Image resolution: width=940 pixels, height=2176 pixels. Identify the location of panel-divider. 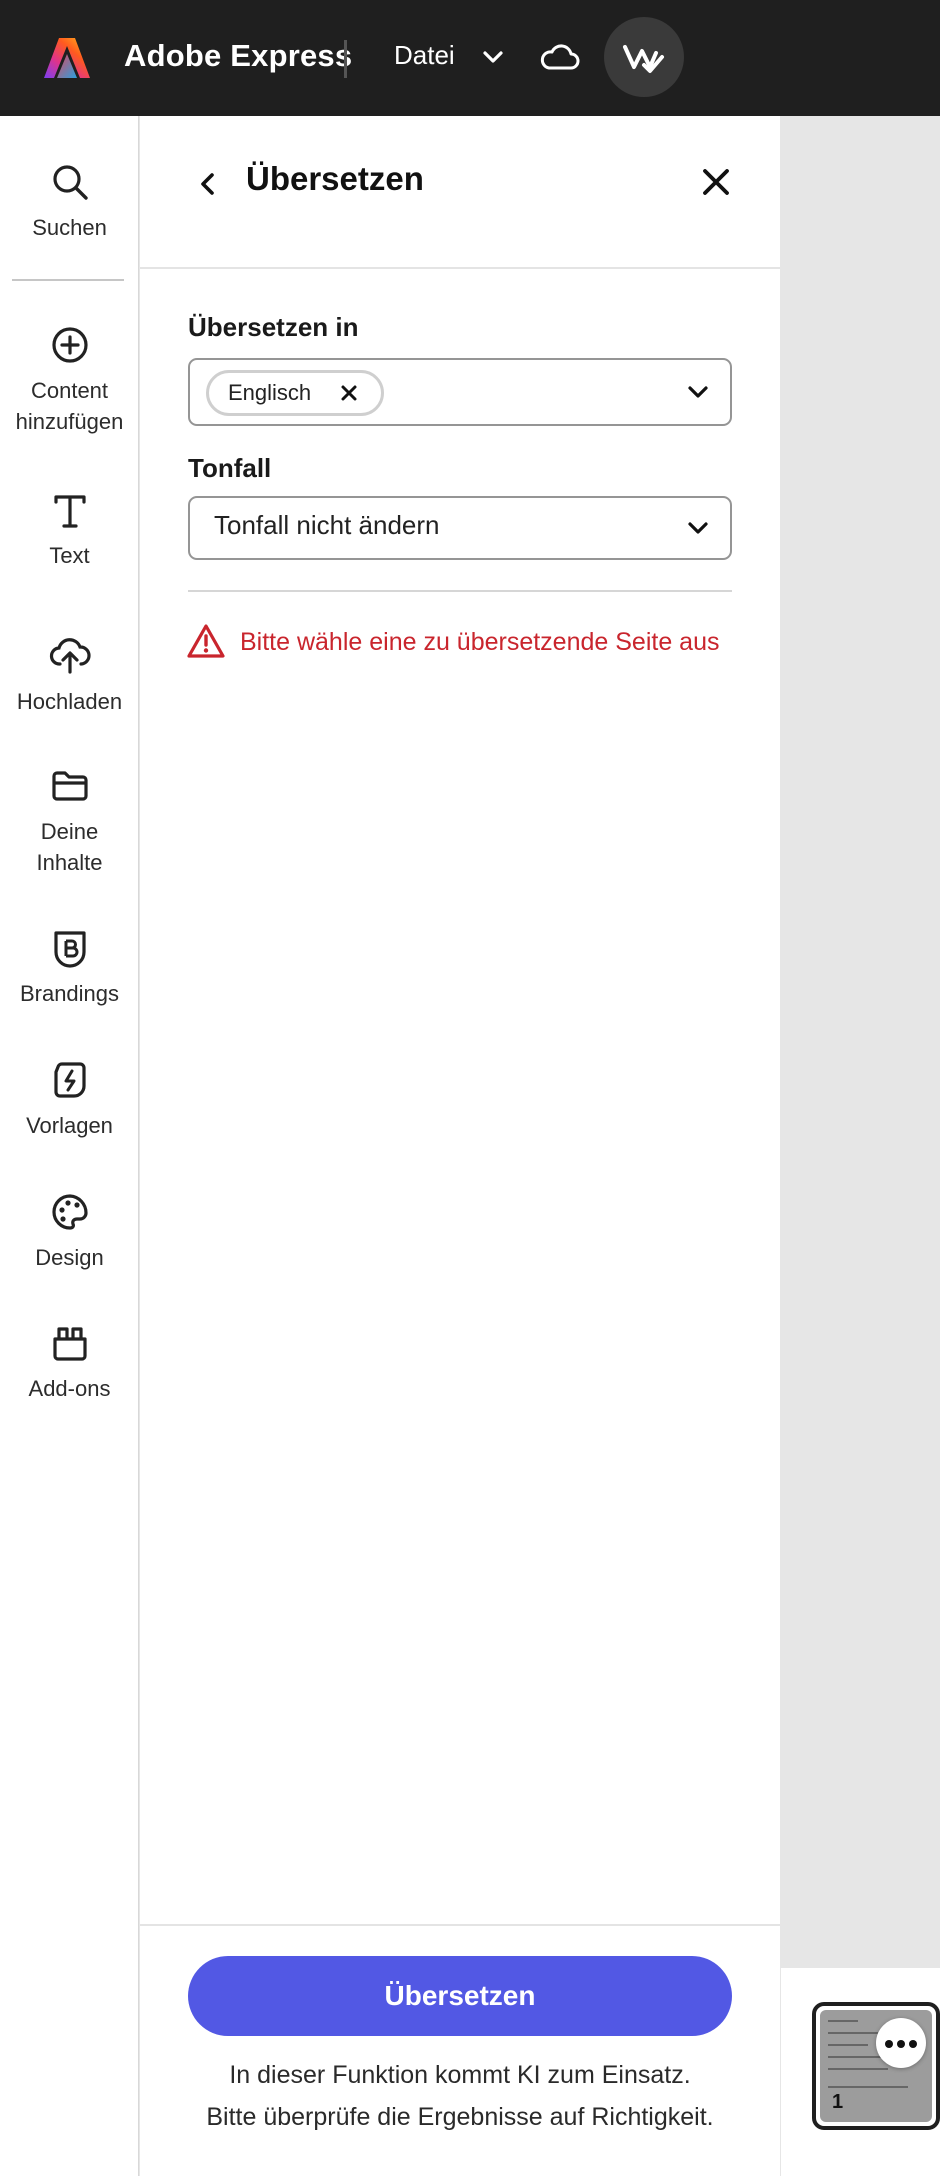
(460, 591).